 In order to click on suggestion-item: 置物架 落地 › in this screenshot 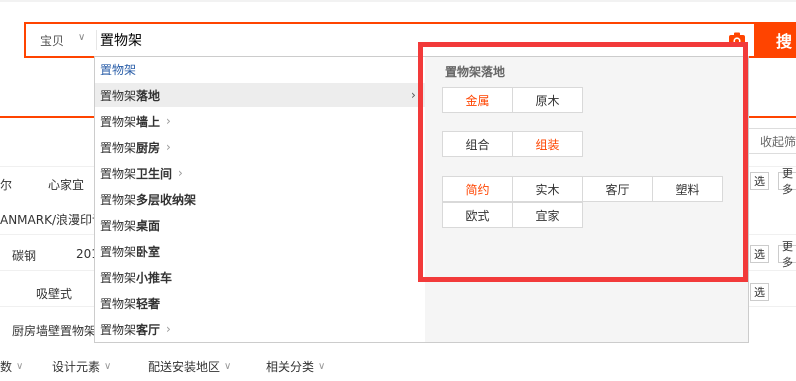, I will do `click(260, 95)`.